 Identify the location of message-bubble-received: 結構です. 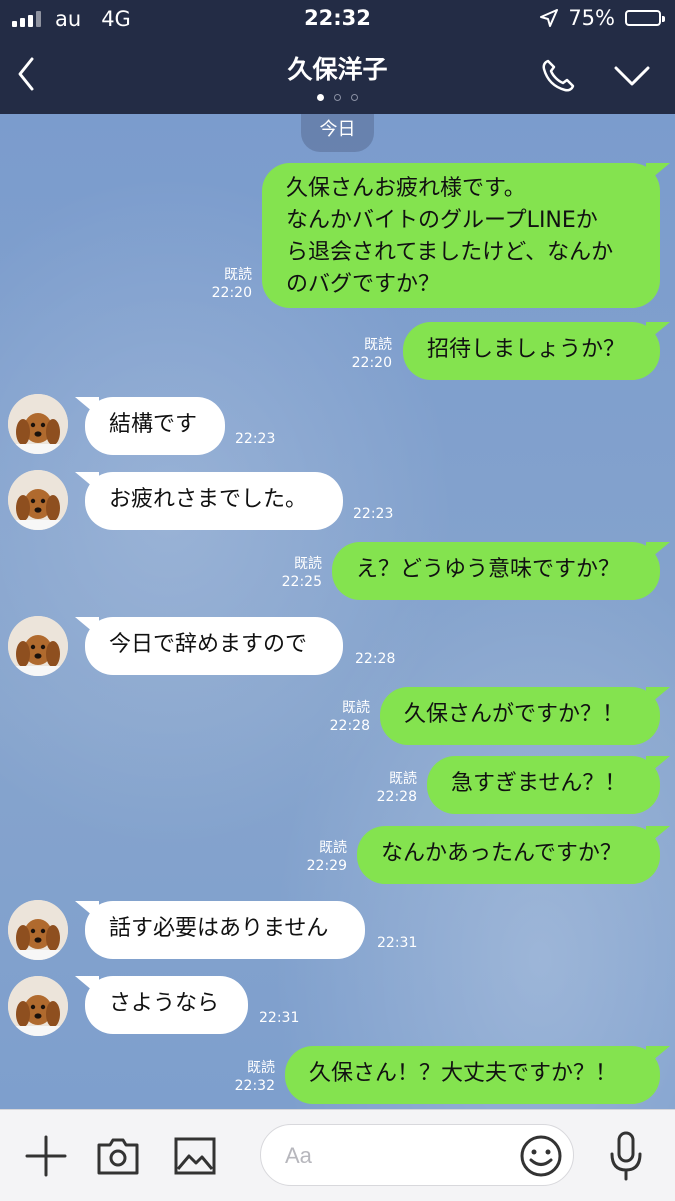
(155, 426).